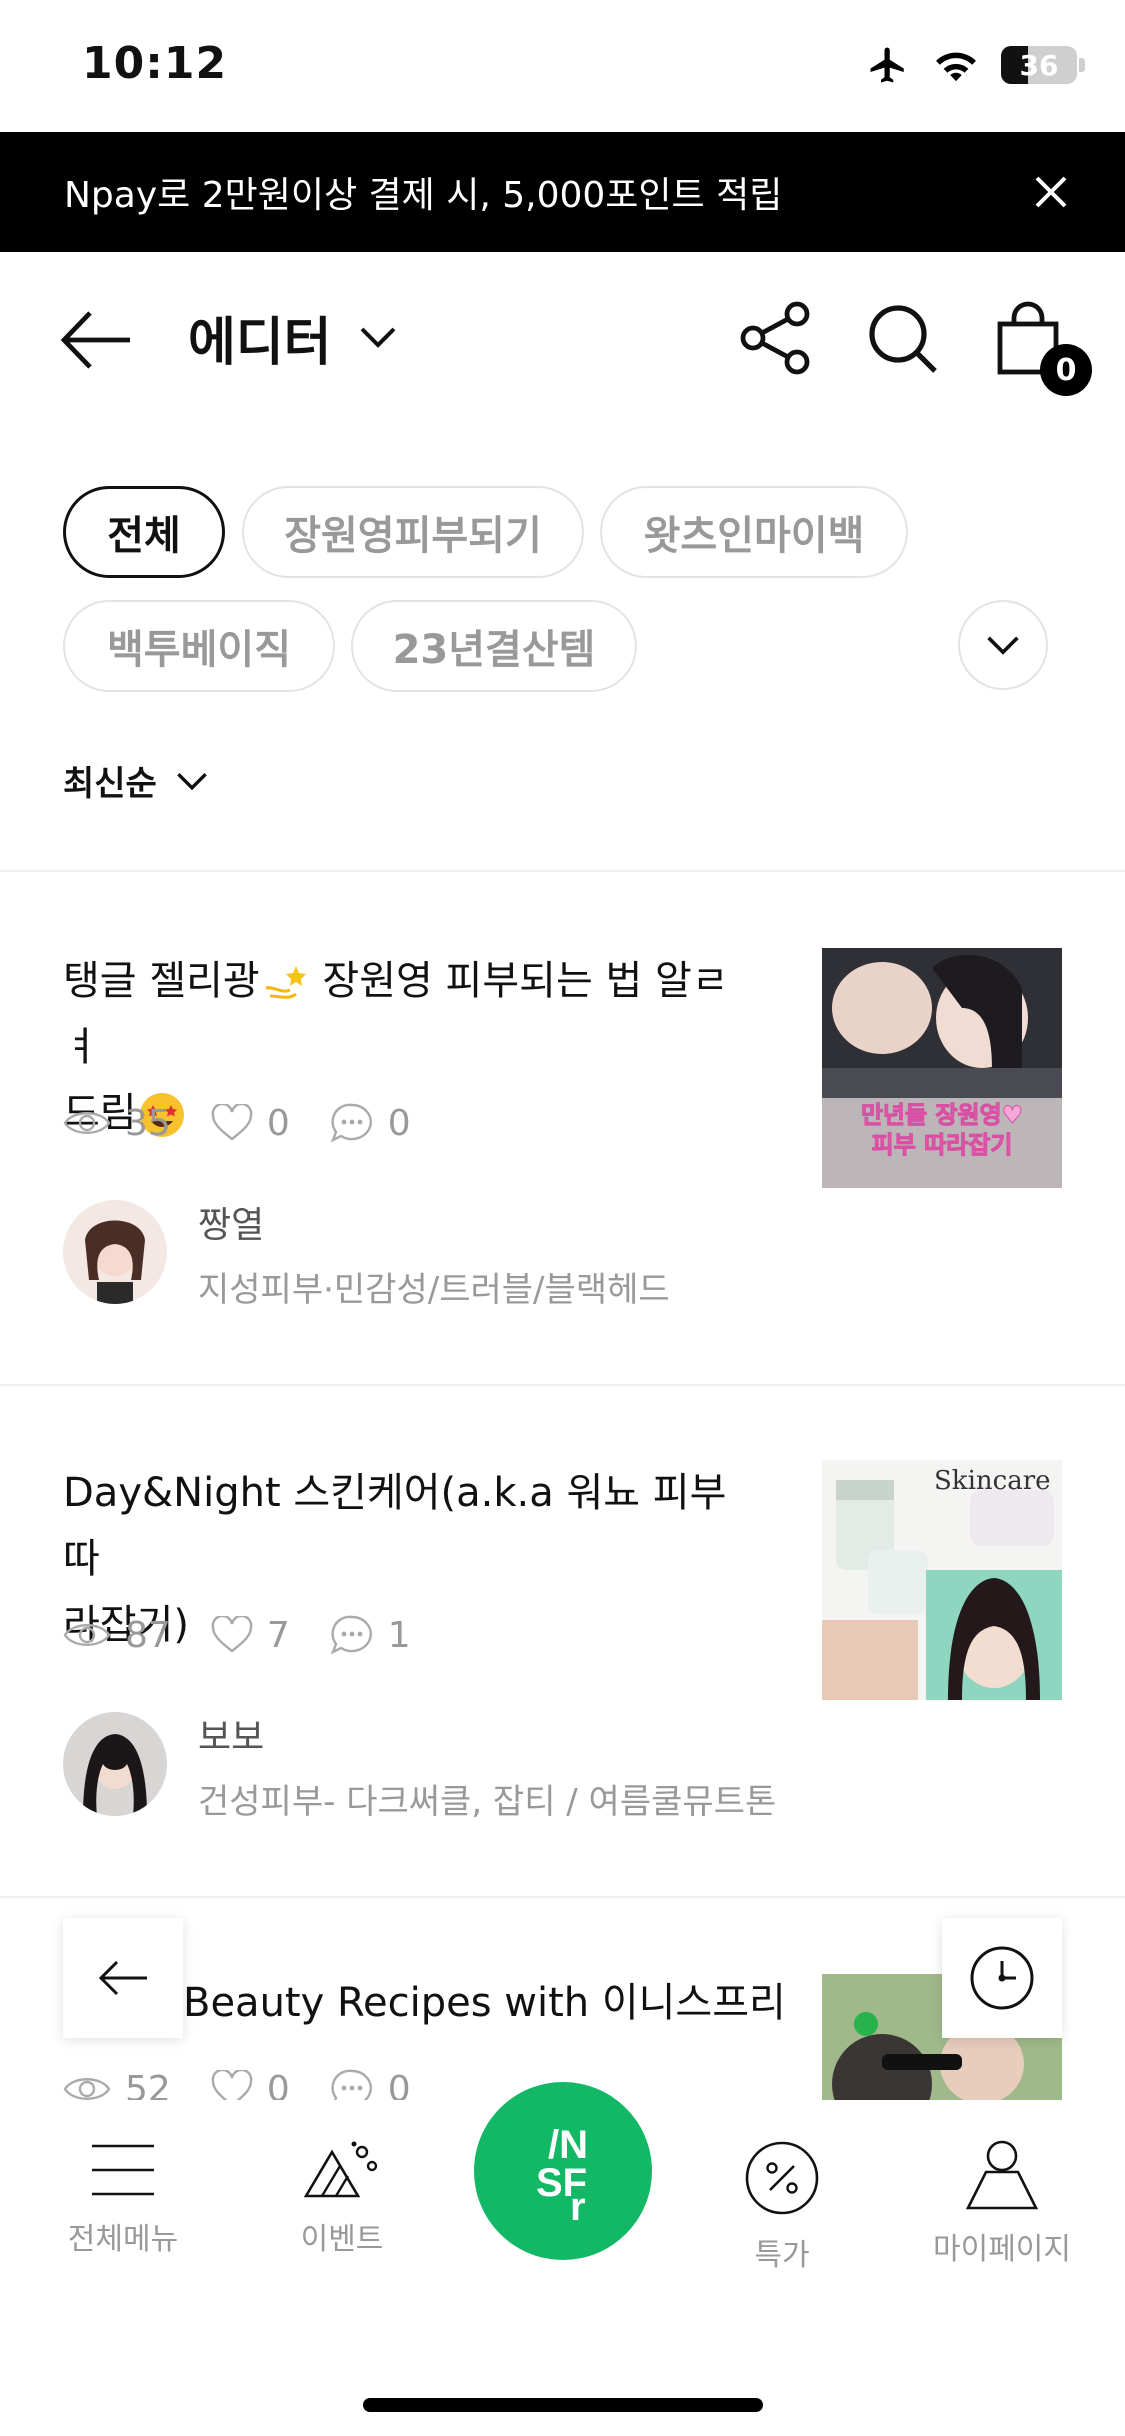 The width and height of the screenshot is (1125, 2436). What do you see at coordinates (285, 982) in the screenshot?
I see `shooting-star-emoji-icon` at bounding box center [285, 982].